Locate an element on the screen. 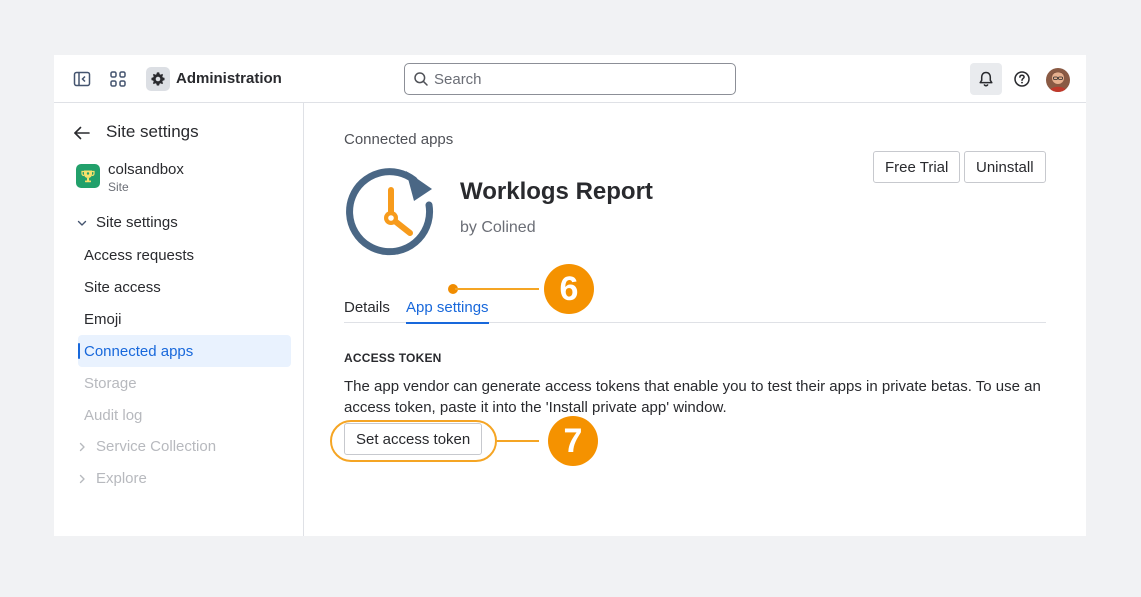  notifications-button is located at coordinates (986, 79).